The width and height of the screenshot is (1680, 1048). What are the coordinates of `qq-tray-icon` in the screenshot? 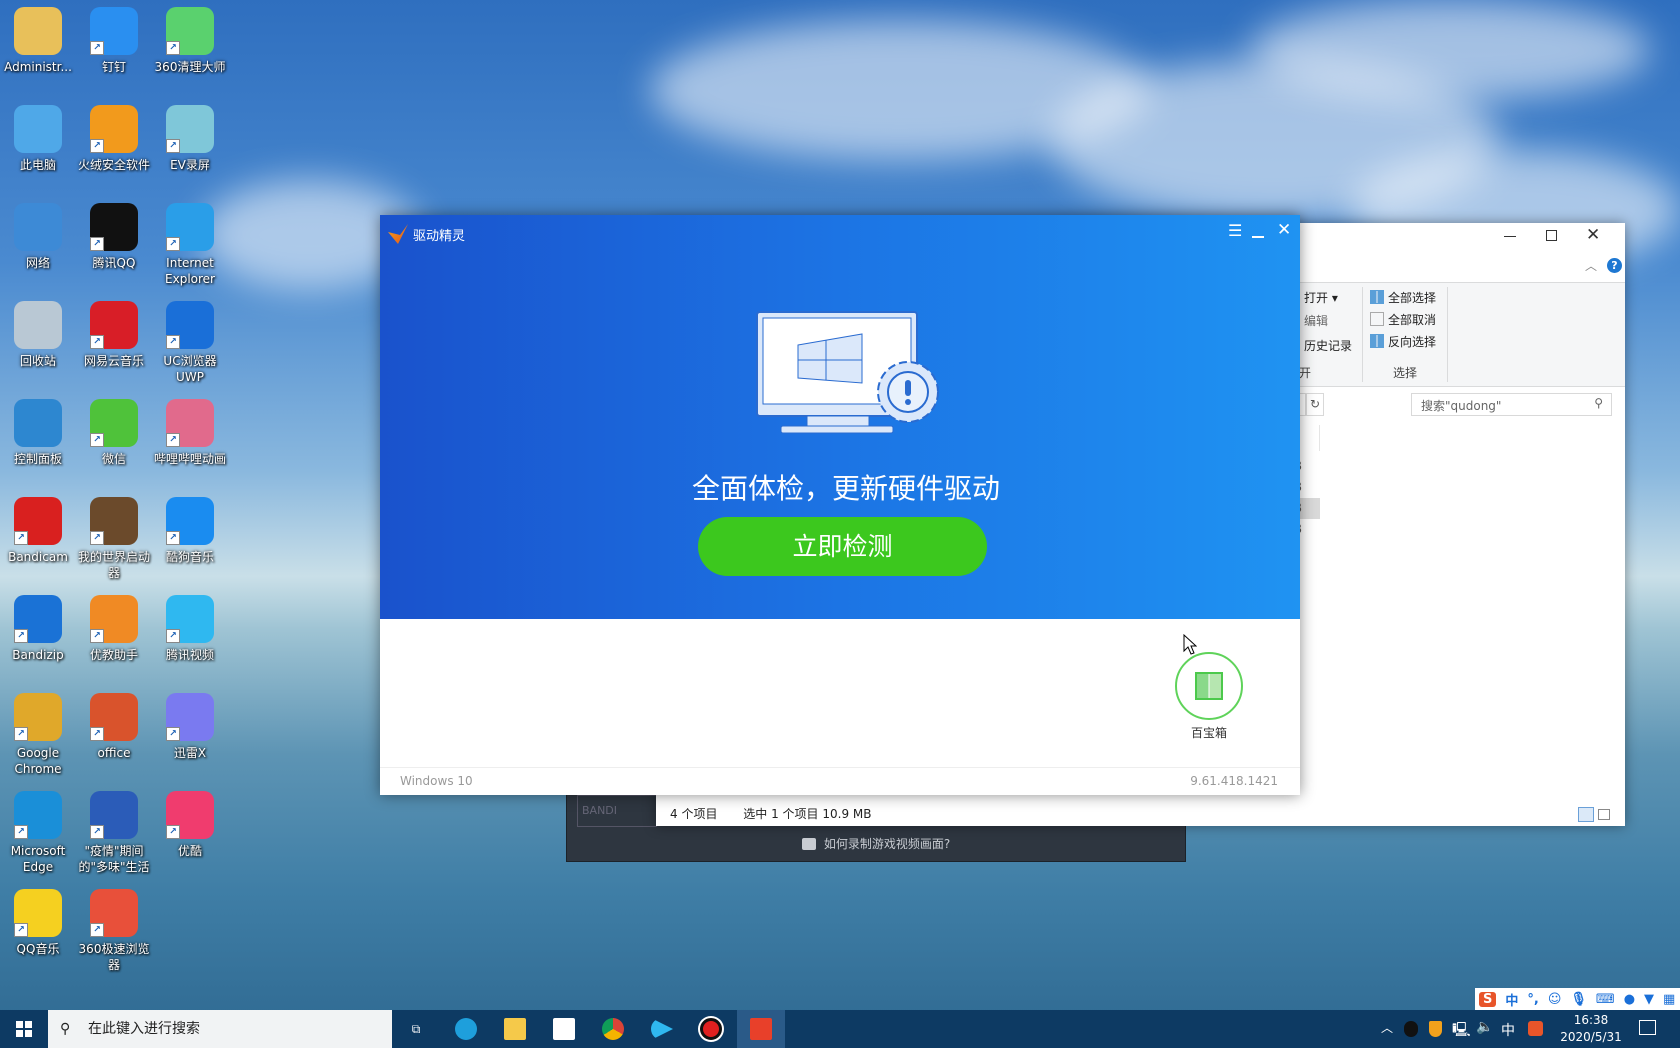 It's located at (1411, 1029).